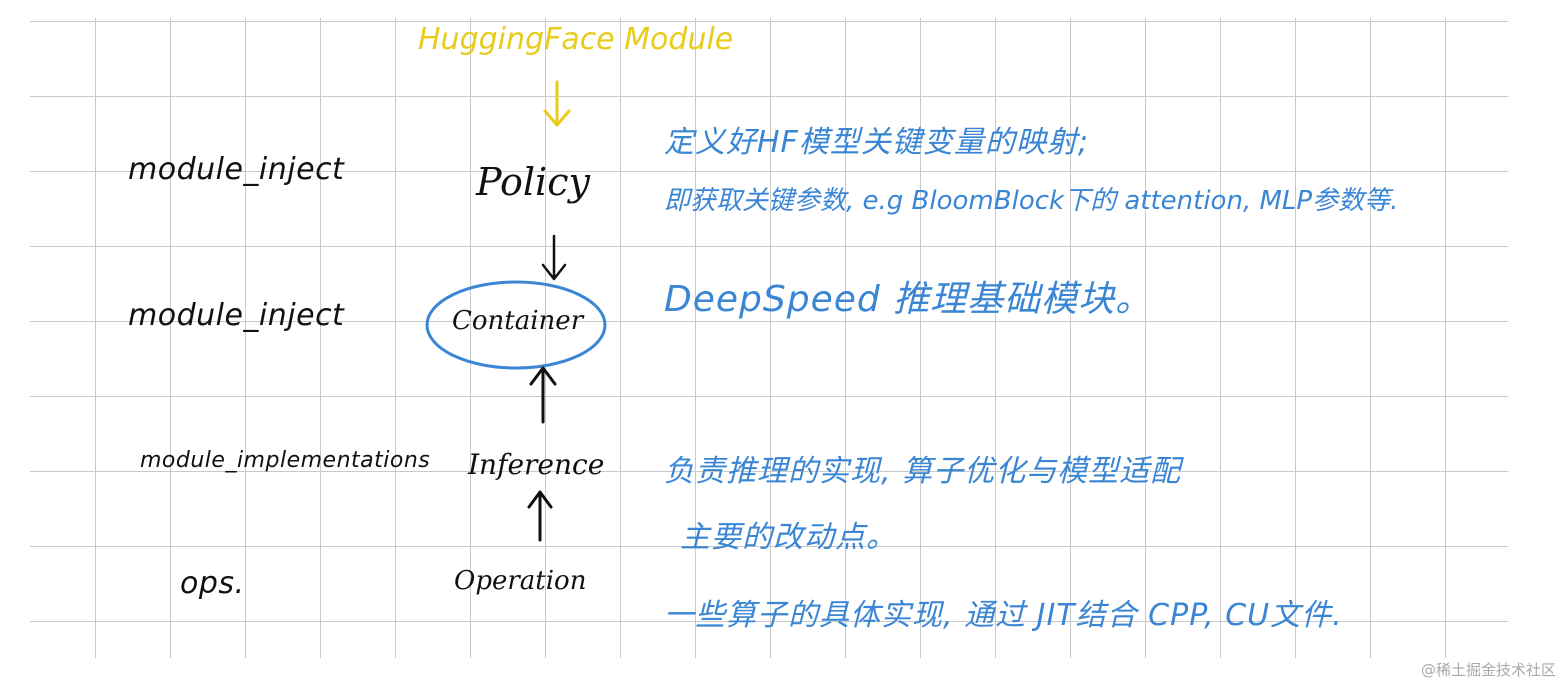 This screenshot has width=1562, height=686. What do you see at coordinates (1488, 670) in the screenshot?
I see `watermark: @稀土掘金技术社区` at bounding box center [1488, 670].